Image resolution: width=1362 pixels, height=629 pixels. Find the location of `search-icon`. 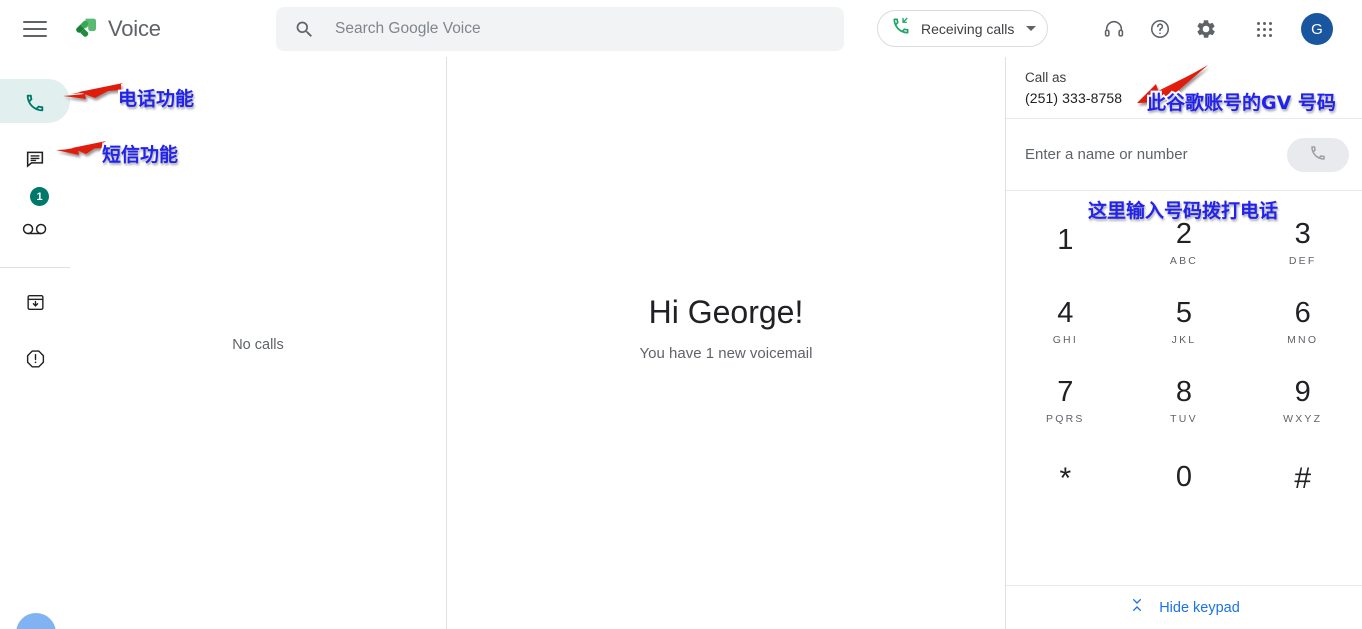

search-icon is located at coordinates (304, 29).